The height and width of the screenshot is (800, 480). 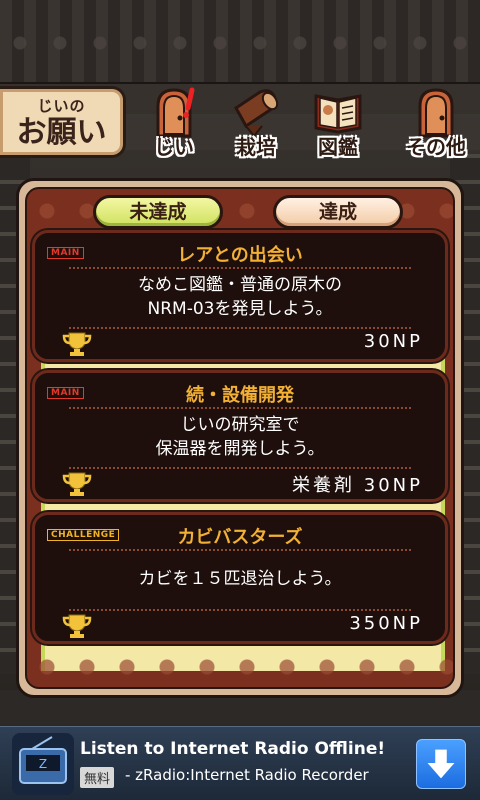 What do you see at coordinates (233, 749) in the screenshot?
I see `ad-headline: Listen to Internet Radio Offline!` at bounding box center [233, 749].